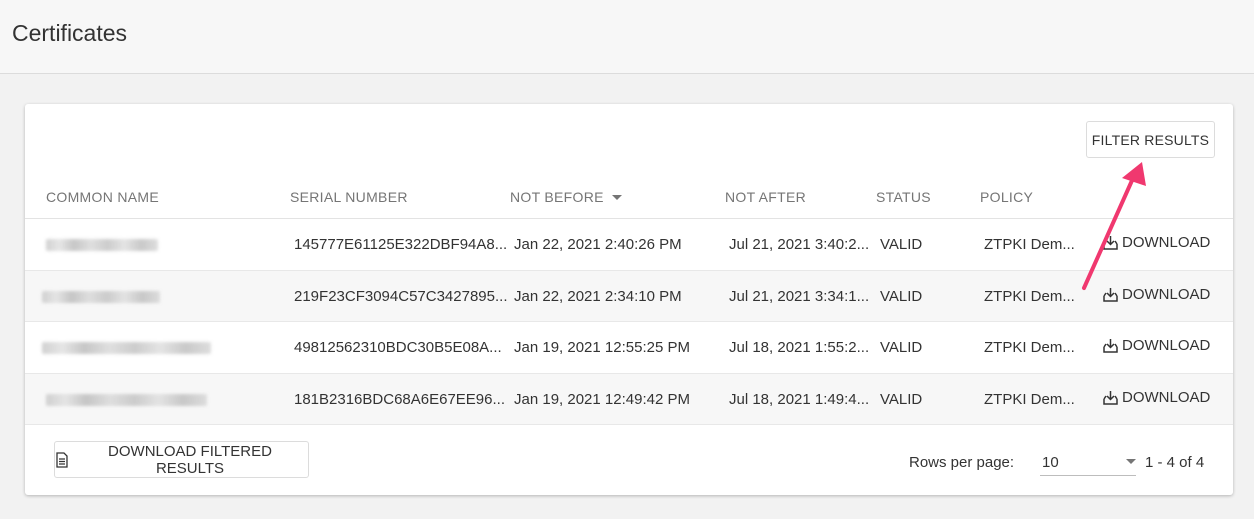 The image size is (1254, 519). Describe the element at coordinates (903, 197) in the screenshot. I see `column-header-status: STATUS` at that location.